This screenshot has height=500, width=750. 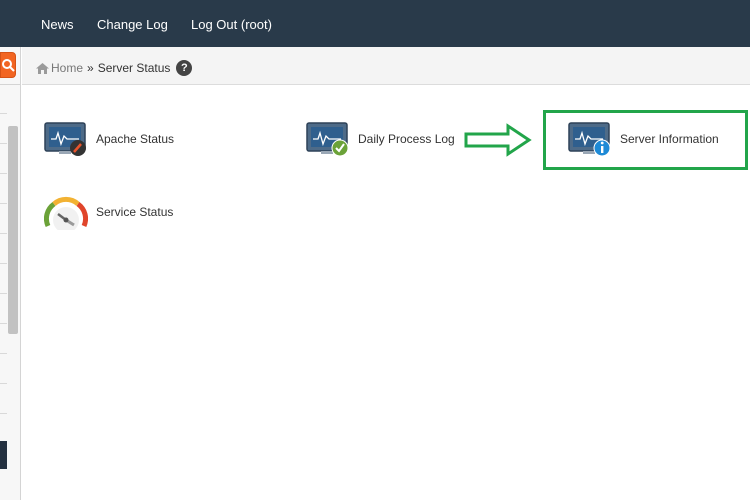 What do you see at coordinates (375, 23) in the screenshot?
I see `top-navbar: News Change Log Log Out (root)` at bounding box center [375, 23].